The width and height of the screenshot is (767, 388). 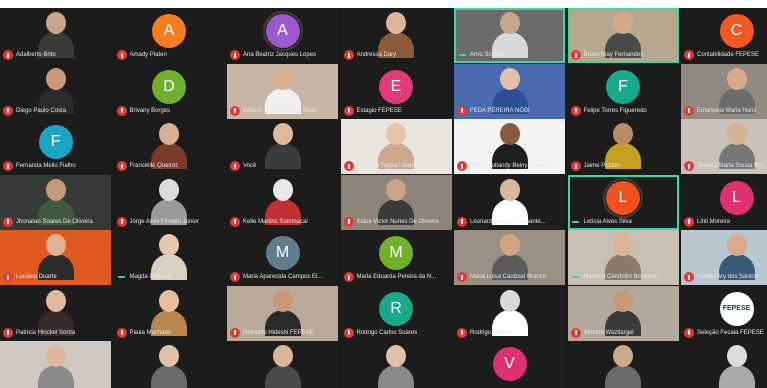 What do you see at coordinates (55, 202) in the screenshot?
I see `participant-tile: Jhonatan Soares De Oliveira` at bounding box center [55, 202].